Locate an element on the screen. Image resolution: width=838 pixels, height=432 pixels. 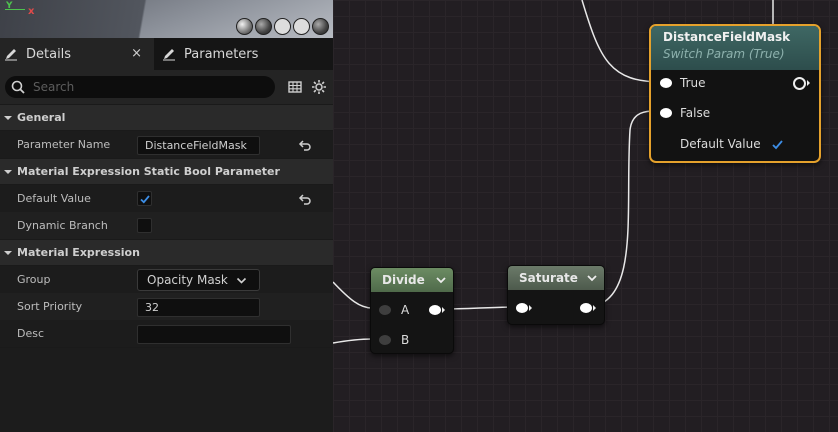
dynamic-branch-row: Dynamic Branch is located at coordinates (166, 225).